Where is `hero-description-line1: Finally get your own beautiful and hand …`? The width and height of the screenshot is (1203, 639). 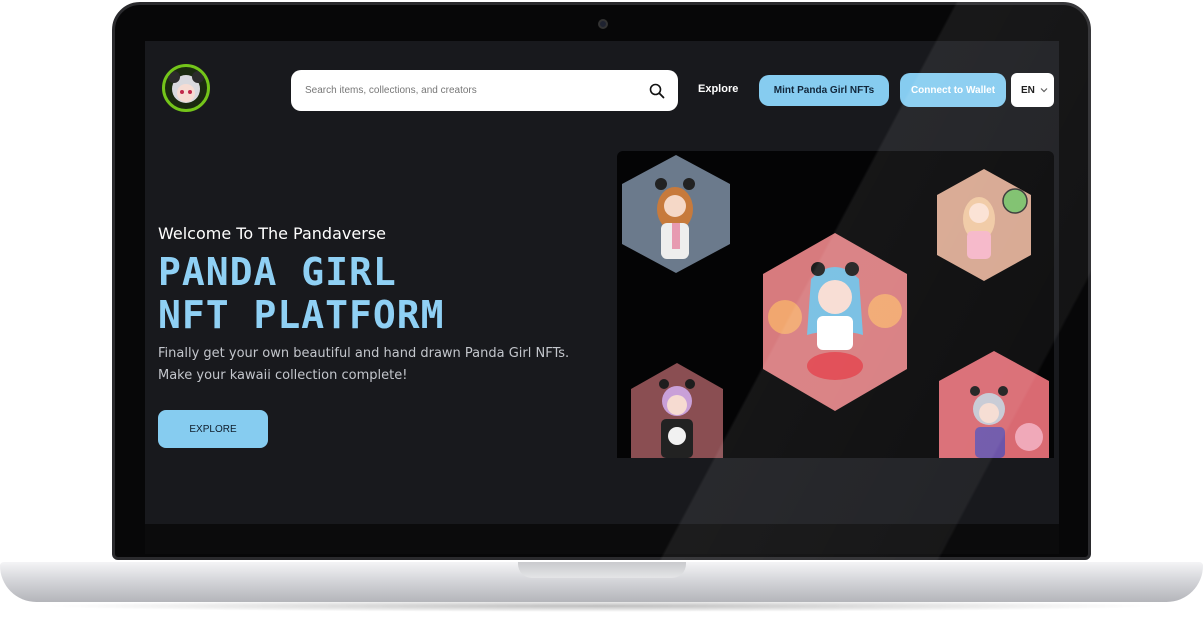 hero-description-line1: Finally get your own beautiful and hand … is located at coordinates (364, 353).